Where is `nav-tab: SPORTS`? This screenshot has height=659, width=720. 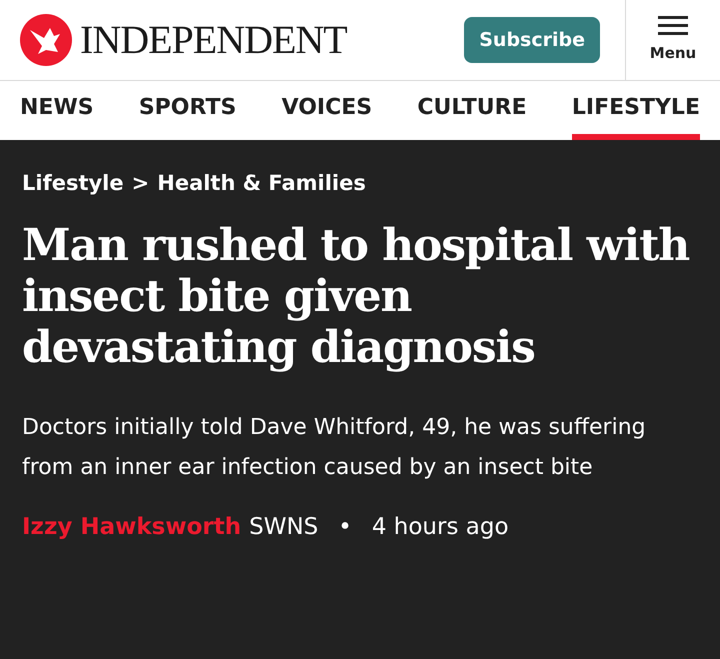
nav-tab: SPORTS is located at coordinates (187, 110).